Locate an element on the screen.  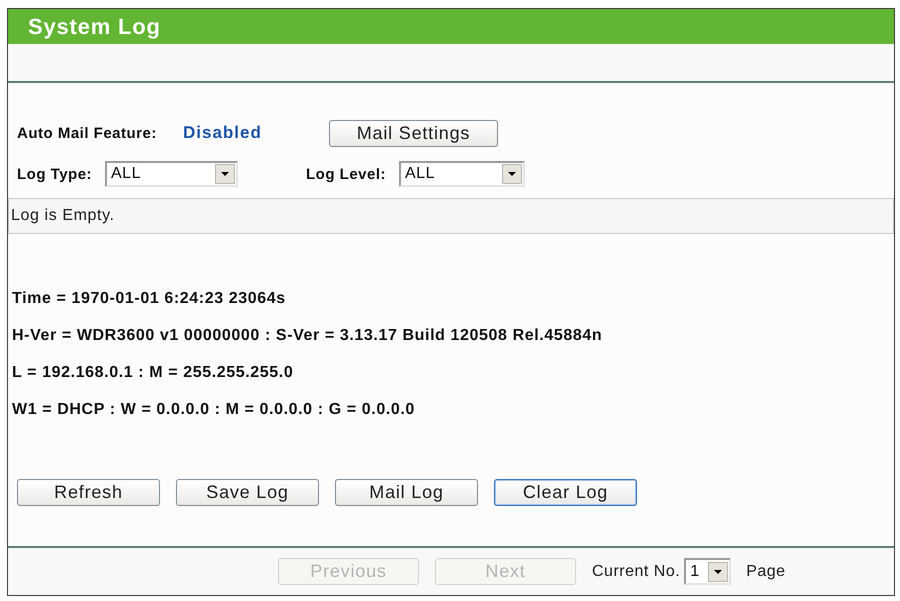
system-info-text: H-Ver = WDR3600 v1 00000000 : S-Ver = 3.13.17 Build 120508 Rel.45884n is located at coordinates (307, 335).